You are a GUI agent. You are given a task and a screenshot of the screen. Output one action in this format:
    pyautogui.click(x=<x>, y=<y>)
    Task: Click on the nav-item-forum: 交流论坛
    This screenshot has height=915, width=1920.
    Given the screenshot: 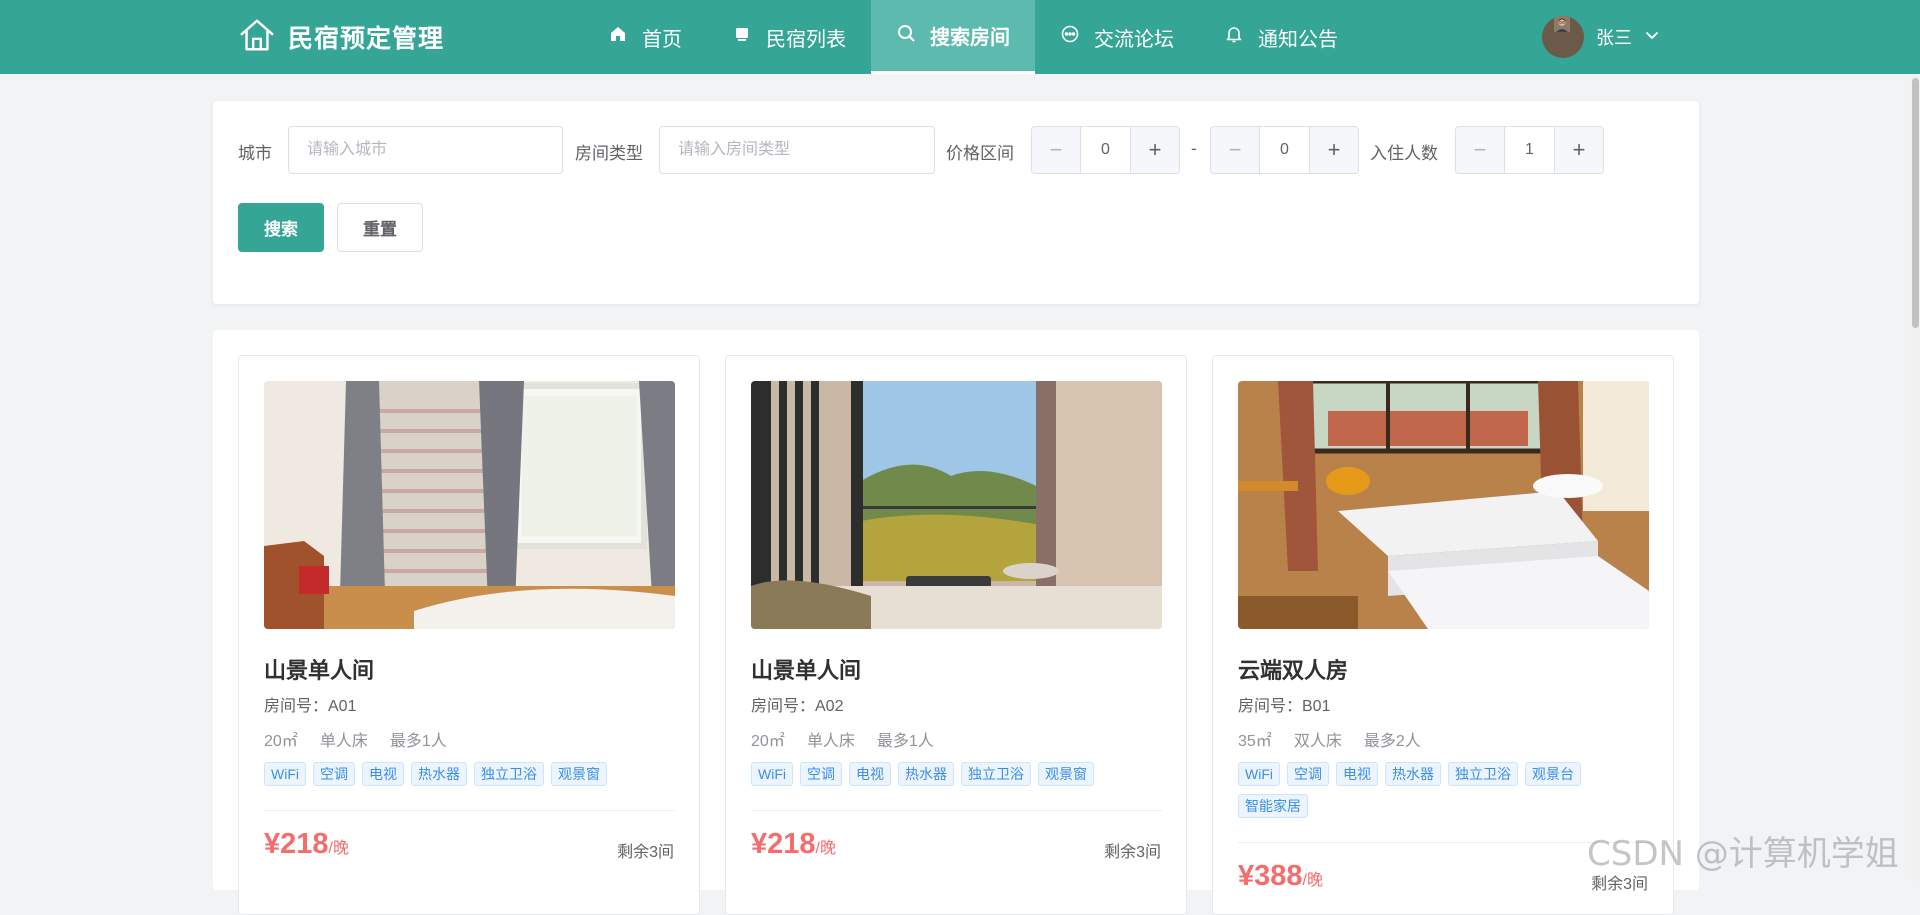 What is the action you would take?
    pyautogui.click(x=1117, y=37)
    